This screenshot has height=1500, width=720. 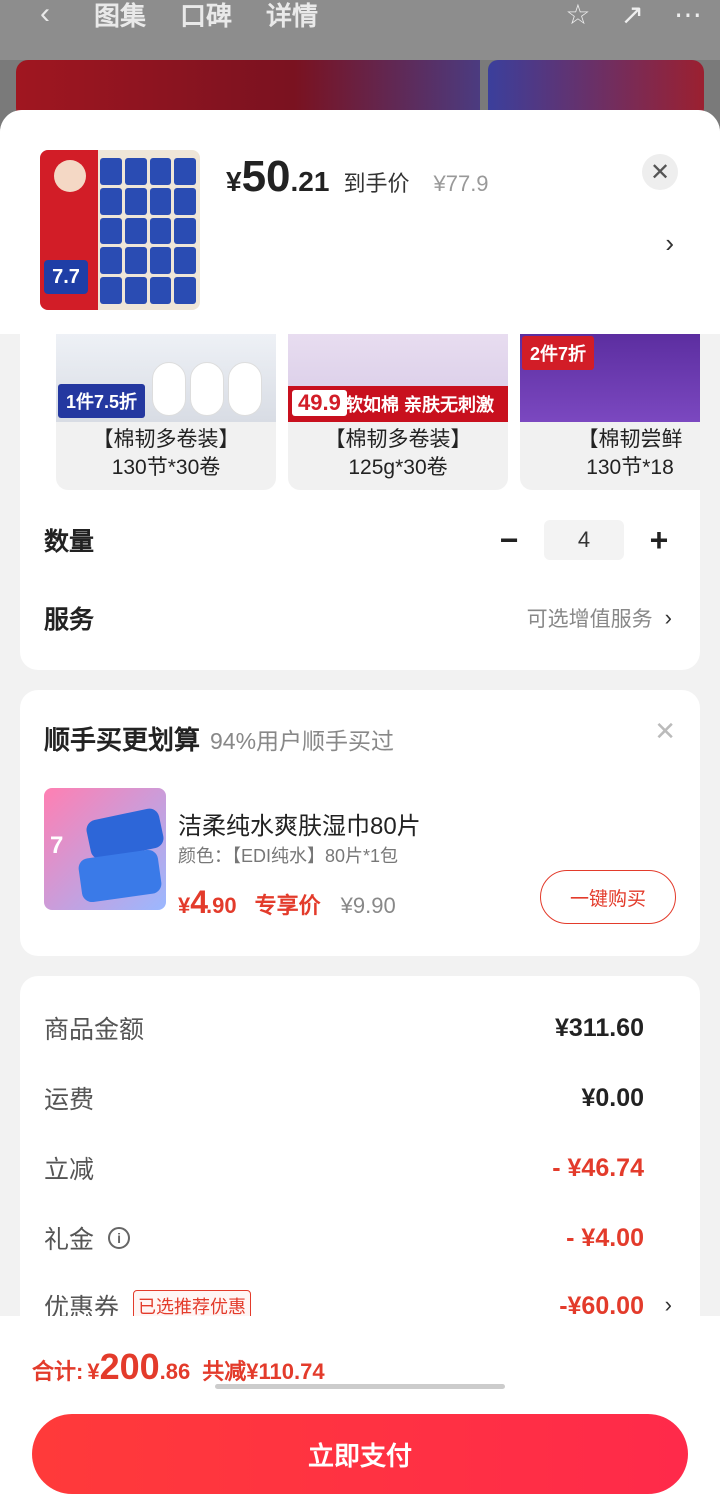 I want to click on variant-spec: 130节*30卷, so click(x=166, y=467).